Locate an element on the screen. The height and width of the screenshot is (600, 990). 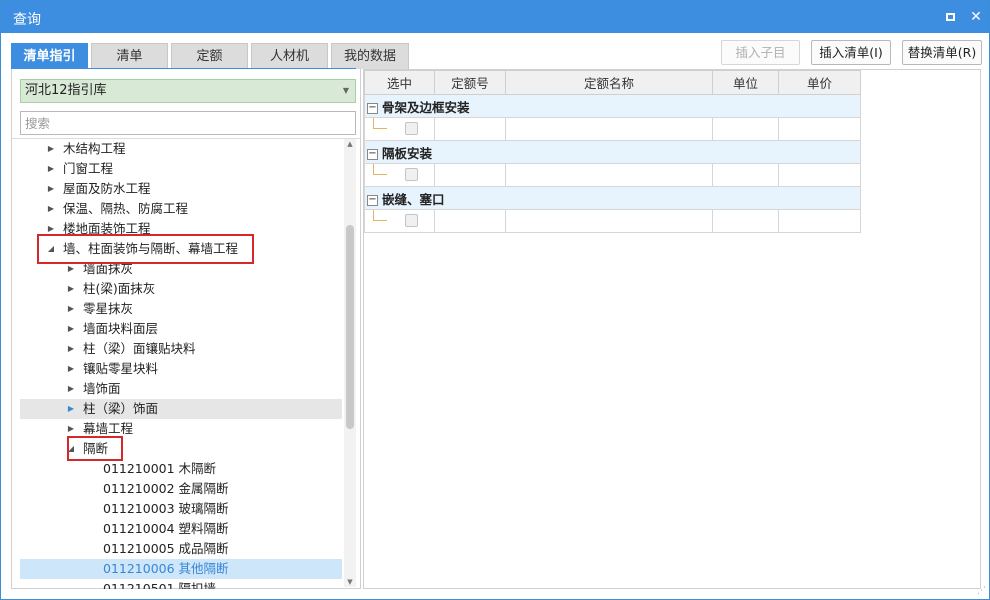
column-header-selected: 选中 is located at coordinates (399, 82).